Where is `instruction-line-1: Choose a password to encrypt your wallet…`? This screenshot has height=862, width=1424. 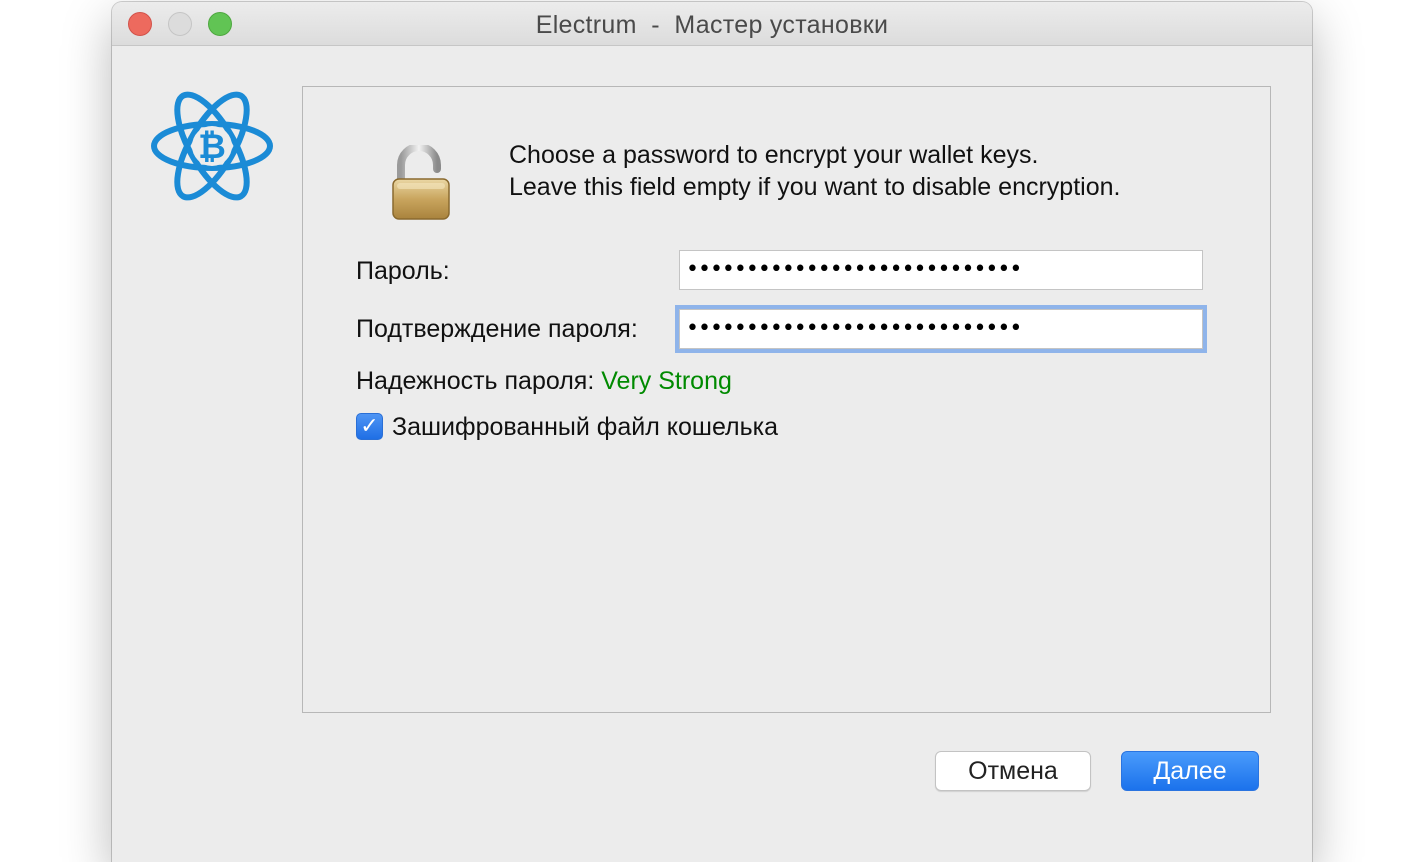 instruction-line-1: Choose a password to encrypt your wallet… is located at coordinates (774, 155).